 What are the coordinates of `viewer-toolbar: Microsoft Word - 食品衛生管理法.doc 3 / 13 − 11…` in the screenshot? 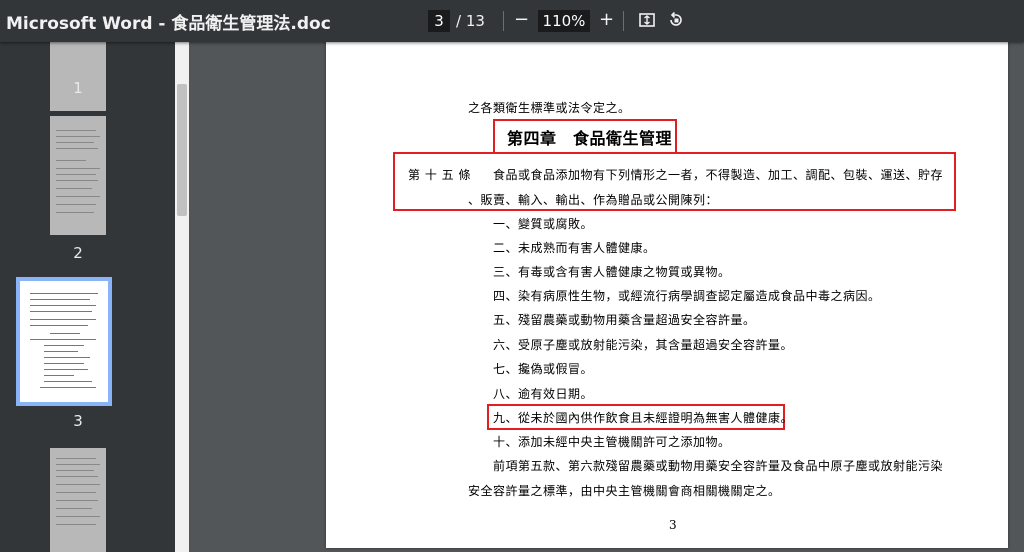 It's located at (512, 21).